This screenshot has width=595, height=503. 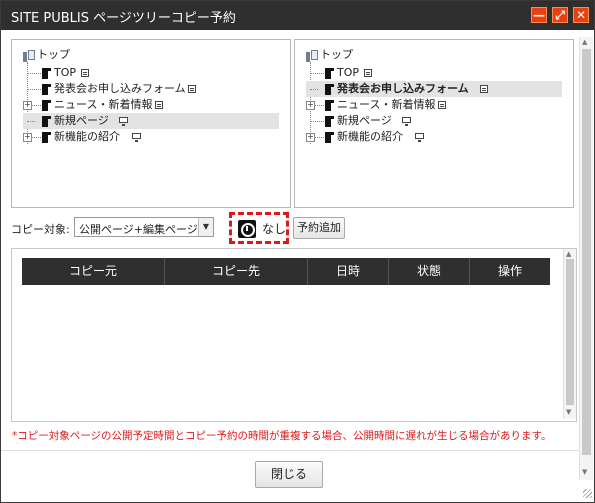 I want to click on col-copy-destination: コピー先, so click(x=236, y=271).